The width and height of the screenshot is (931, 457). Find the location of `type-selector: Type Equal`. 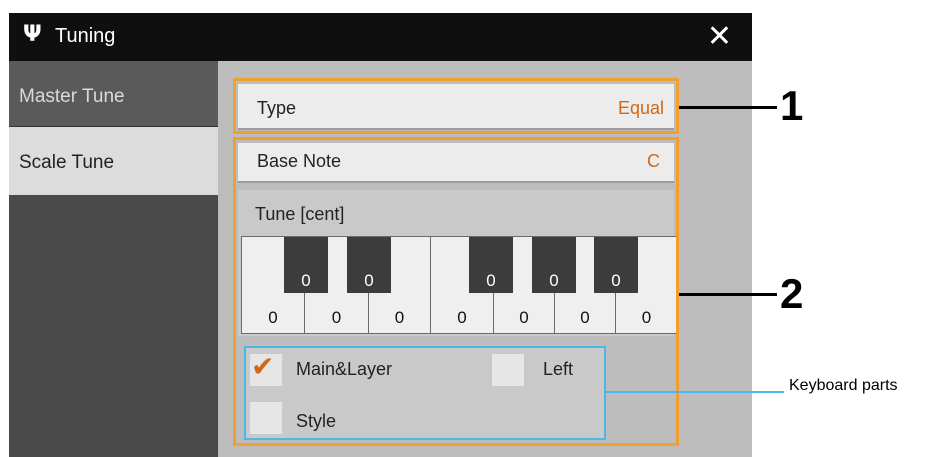

type-selector: Type Equal is located at coordinates (456, 107).